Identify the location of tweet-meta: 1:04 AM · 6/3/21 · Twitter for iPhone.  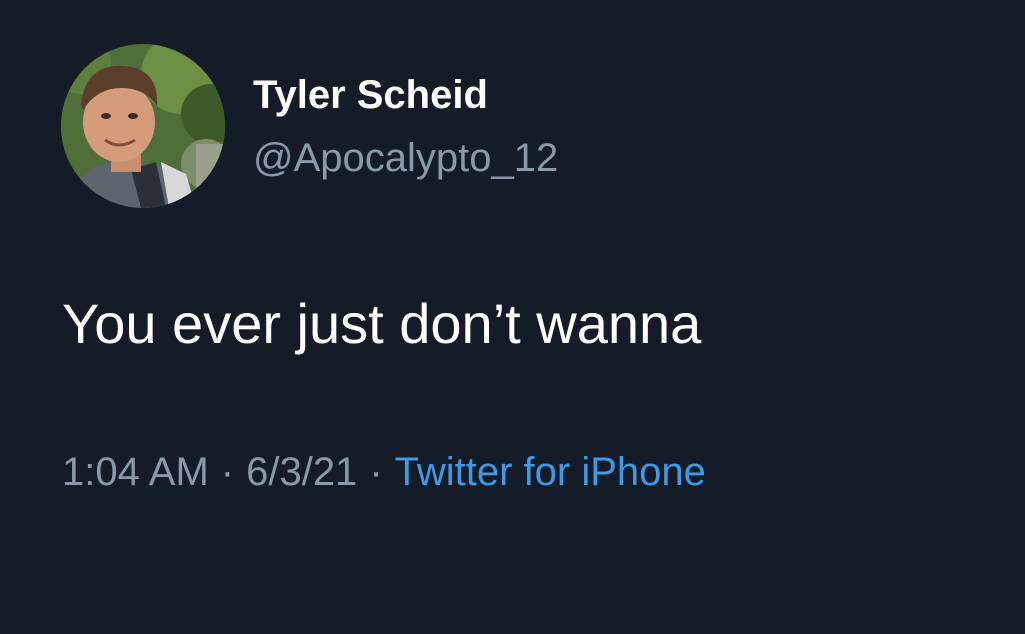
(384, 472).